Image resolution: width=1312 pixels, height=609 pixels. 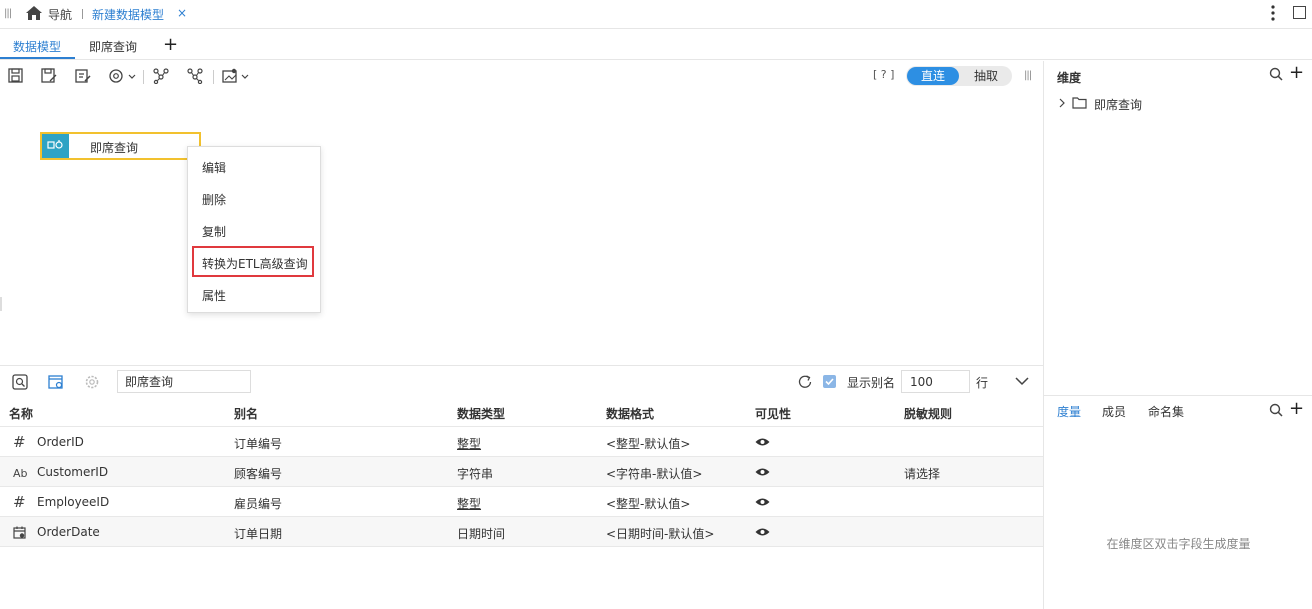 What do you see at coordinates (182, 13) in the screenshot?
I see `close-icon: ×` at bounding box center [182, 13].